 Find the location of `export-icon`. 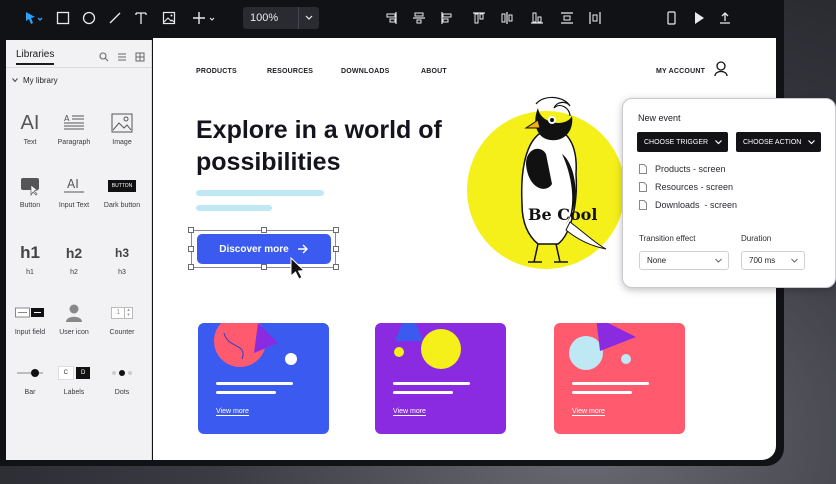

export-icon is located at coordinates (725, 18).